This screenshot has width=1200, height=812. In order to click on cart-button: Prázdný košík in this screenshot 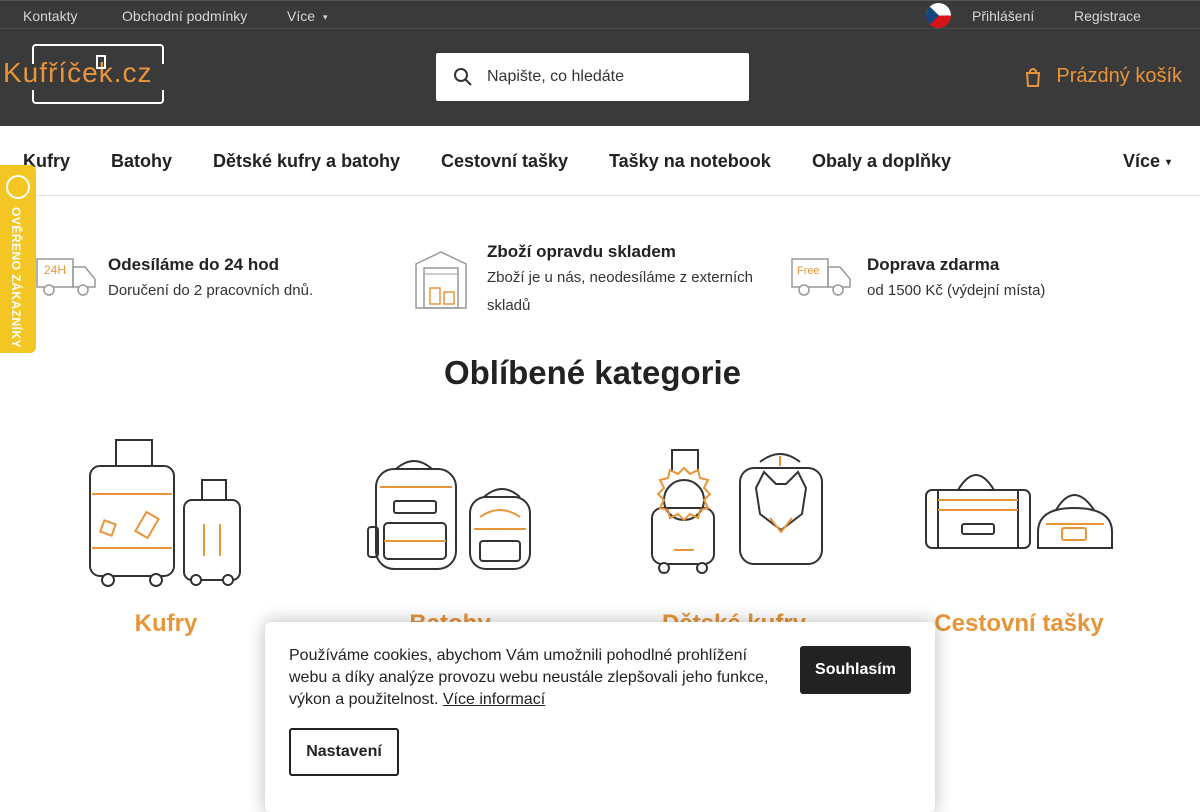, I will do `click(1103, 76)`.